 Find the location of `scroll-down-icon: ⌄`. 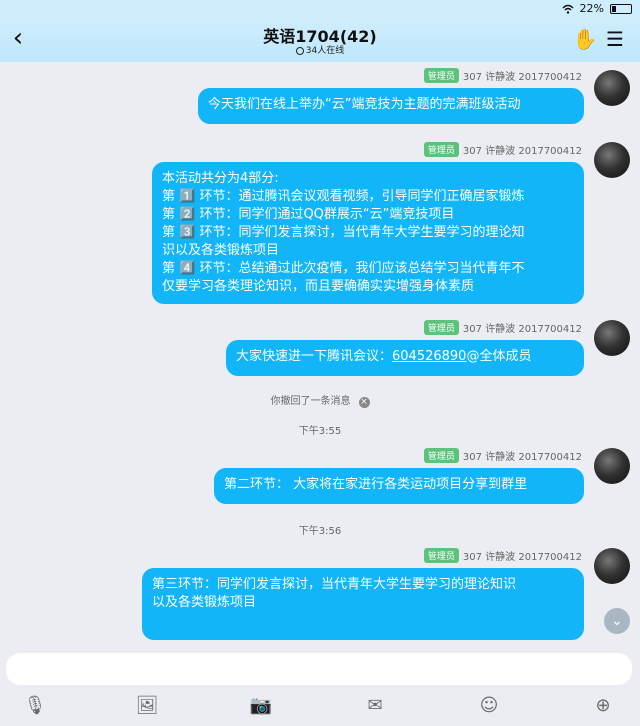

scroll-down-icon: ⌄ is located at coordinates (617, 621).